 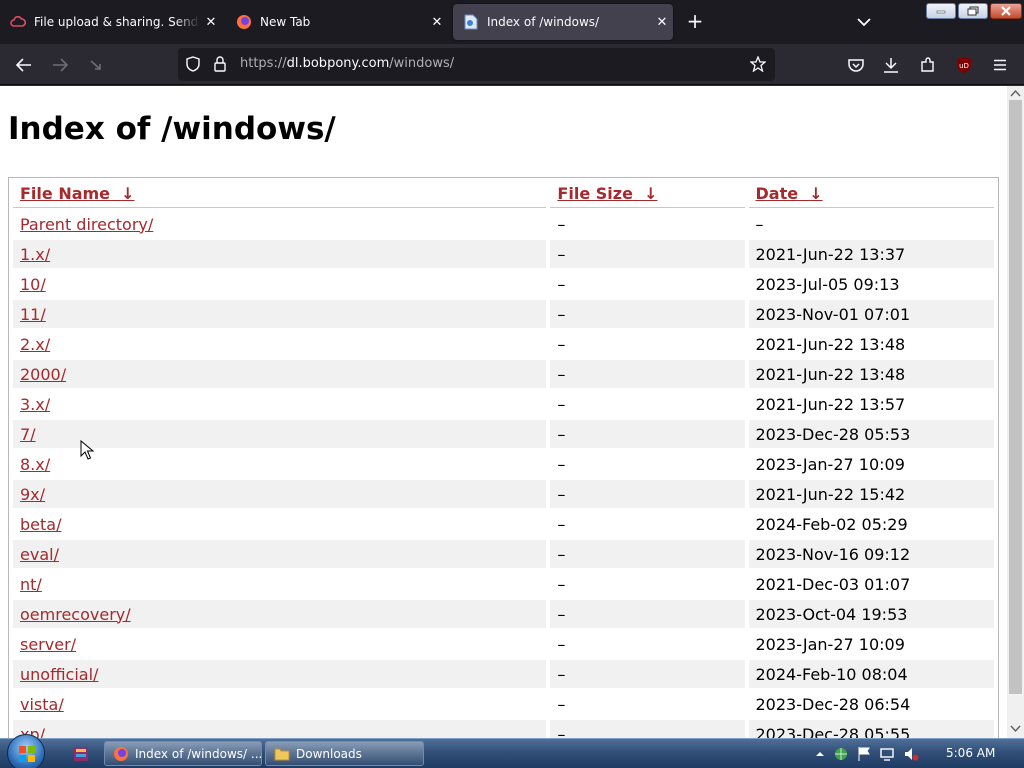 What do you see at coordinates (789, 193) in the screenshot?
I see `sort-by-date-link: Date ↓` at bounding box center [789, 193].